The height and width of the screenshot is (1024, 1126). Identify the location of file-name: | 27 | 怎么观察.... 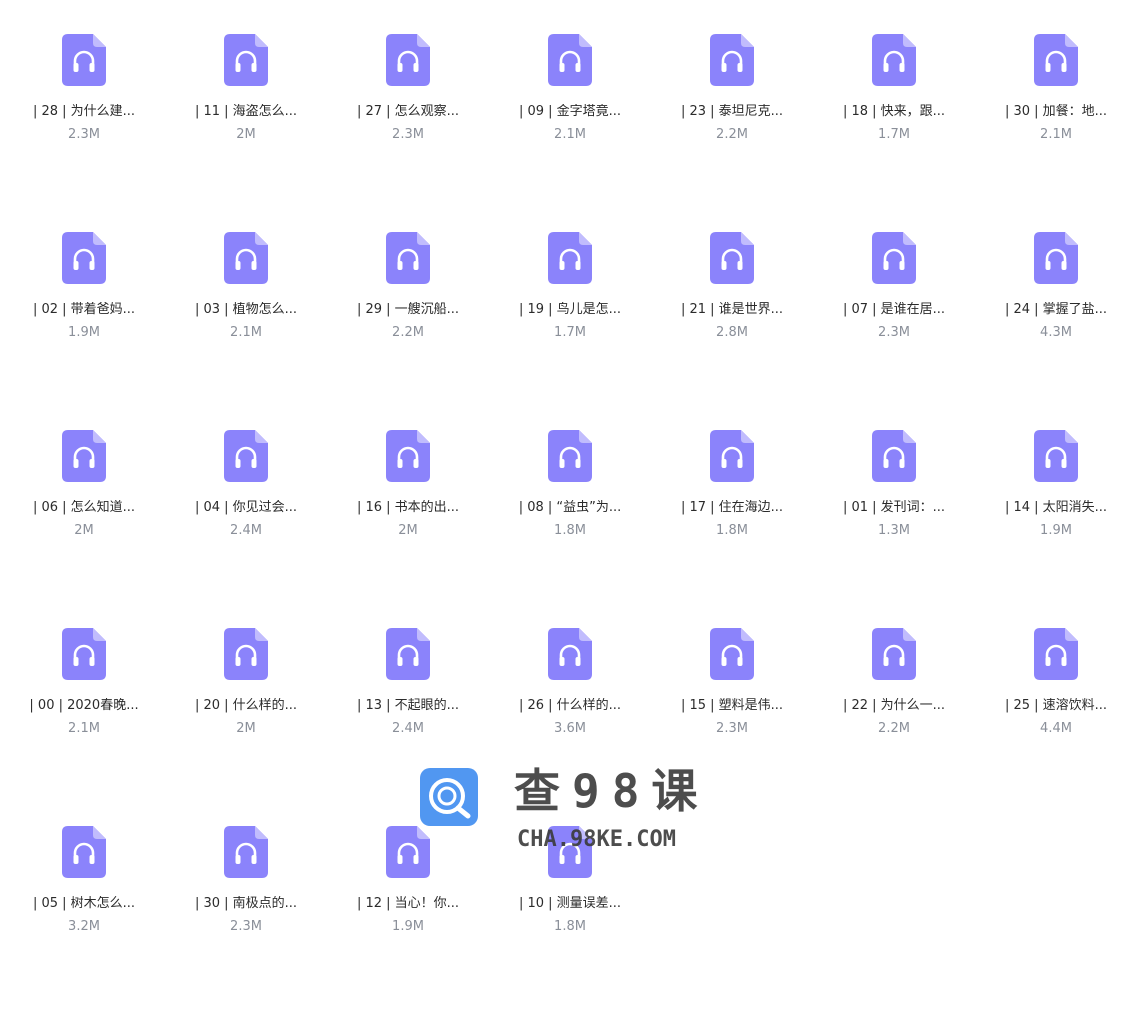
(408, 111).